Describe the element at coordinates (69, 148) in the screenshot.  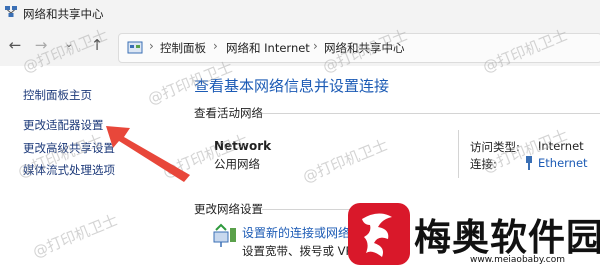
I see `sidebar-item-change-advanced-sharing: 更改高级共享设置` at that location.